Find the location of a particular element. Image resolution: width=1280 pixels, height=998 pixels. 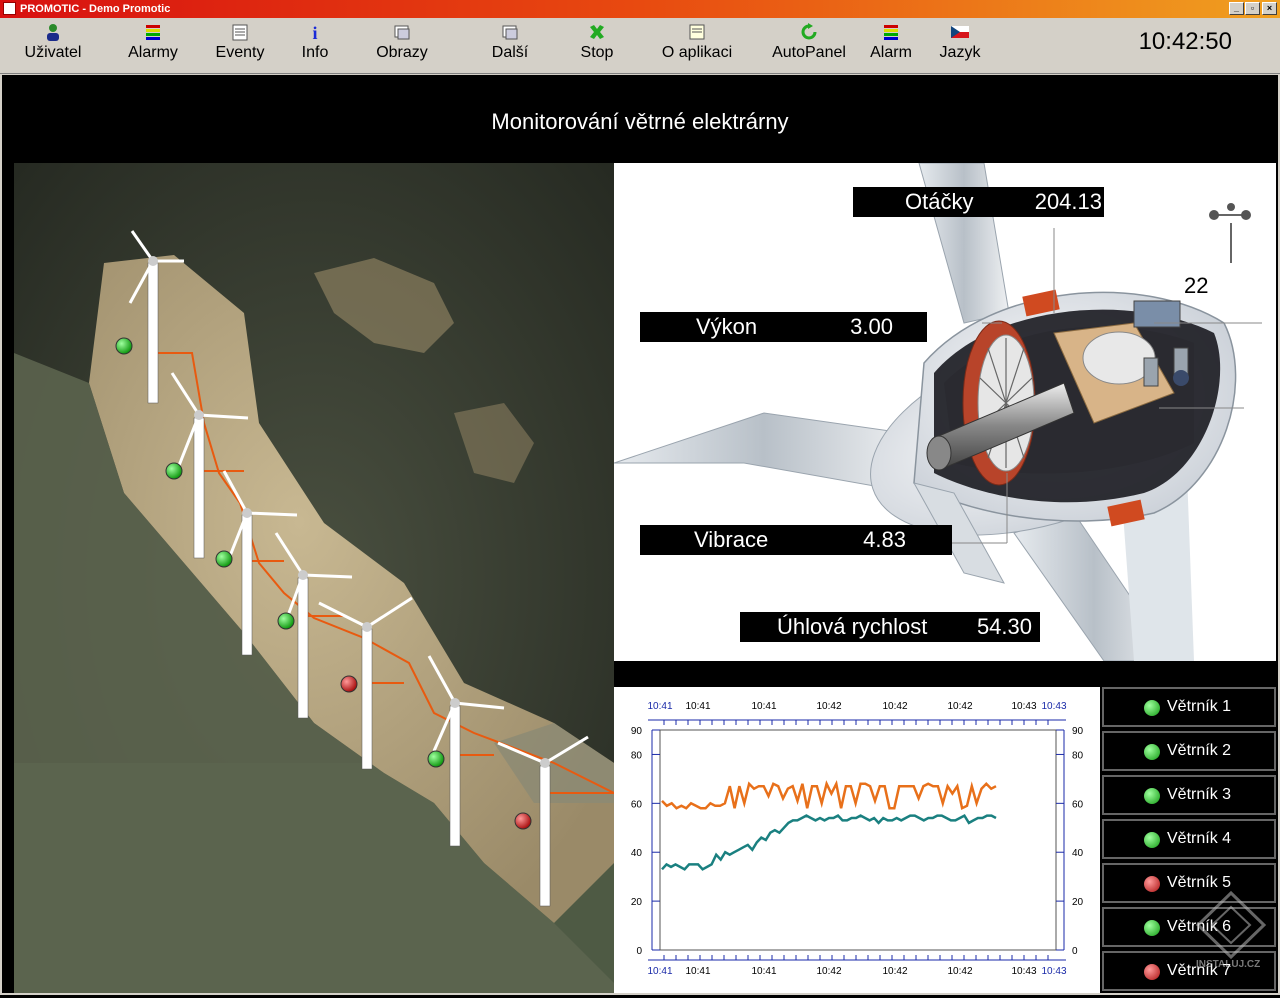

y-tick-label: 40 is located at coordinates (1078, 853).